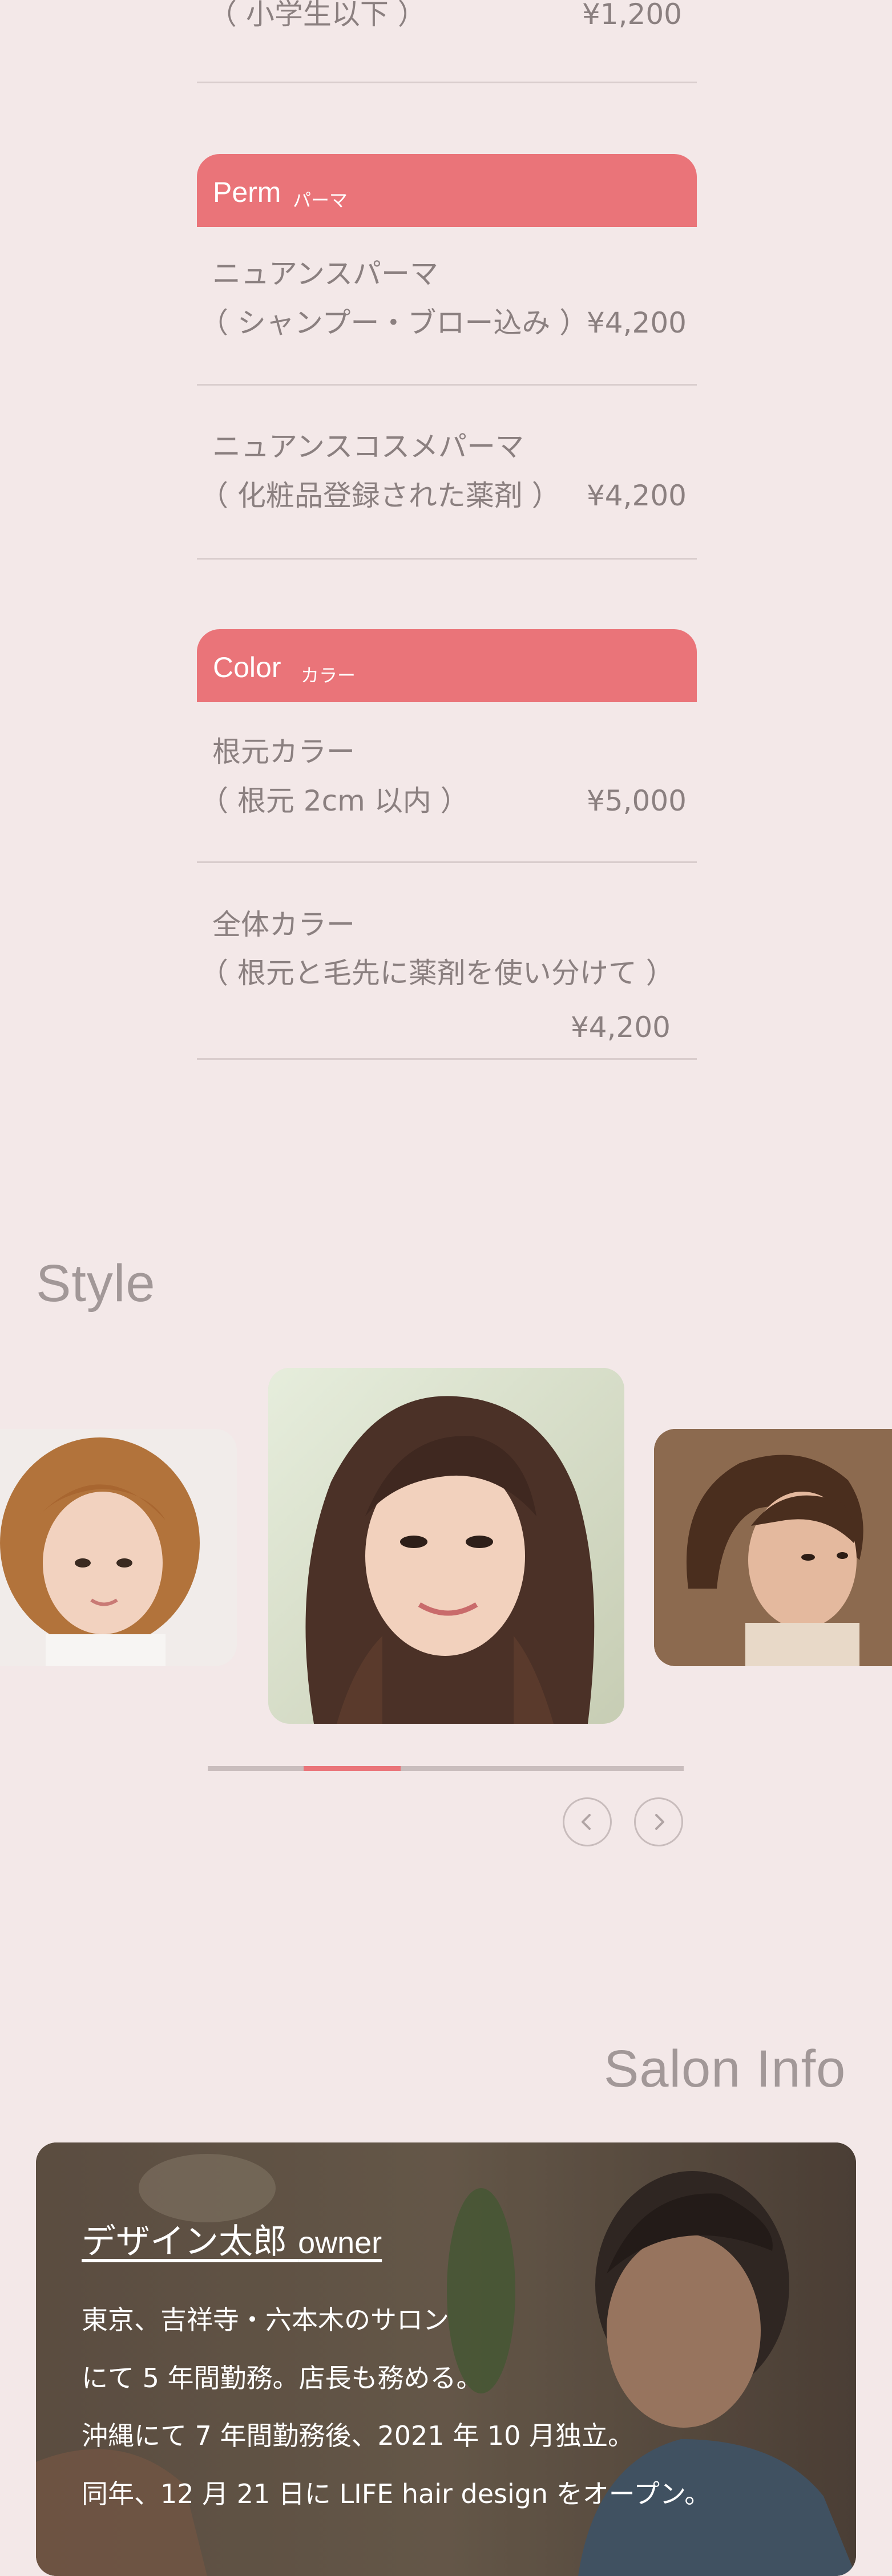 This screenshot has width=892, height=2576. Describe the element at coordinates (396, 2493) in the screenshot. I see `owner-bio-line: 同年、12 月 21 日に LIFE hair design をオープン。` at that location.